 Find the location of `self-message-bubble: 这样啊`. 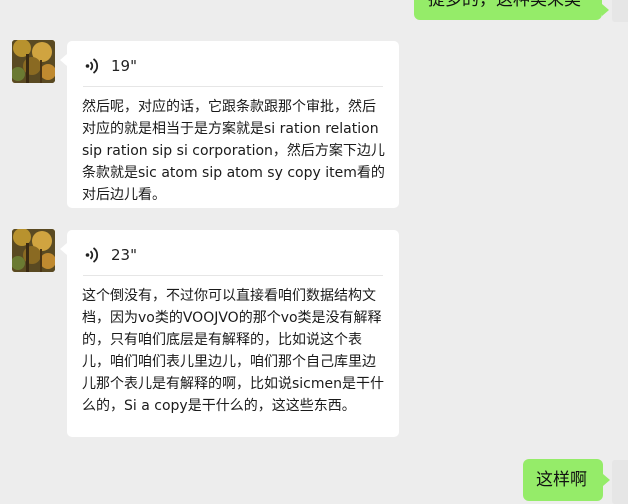

self-message-bubble: 这样啊 is located at coordinates (563, 480).